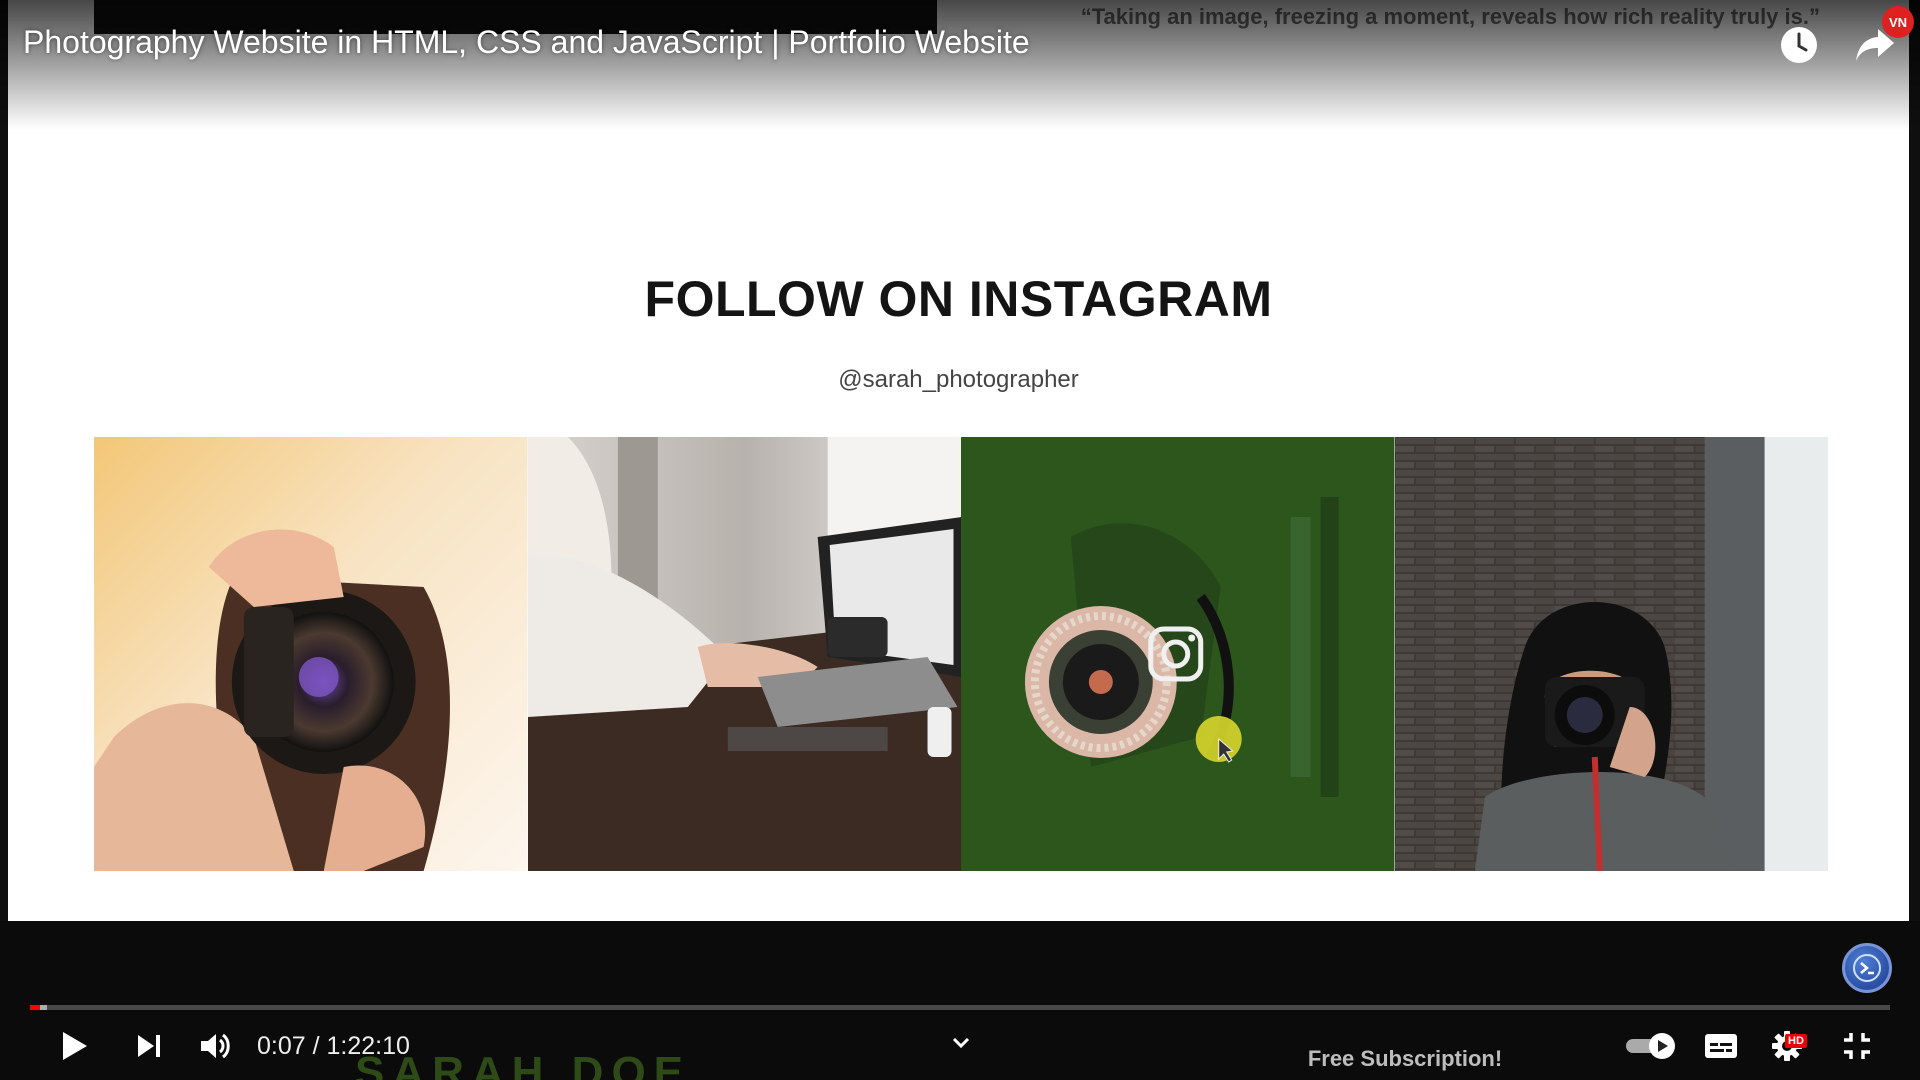  I want to click on skip-next-icon, so click(149, 1046).